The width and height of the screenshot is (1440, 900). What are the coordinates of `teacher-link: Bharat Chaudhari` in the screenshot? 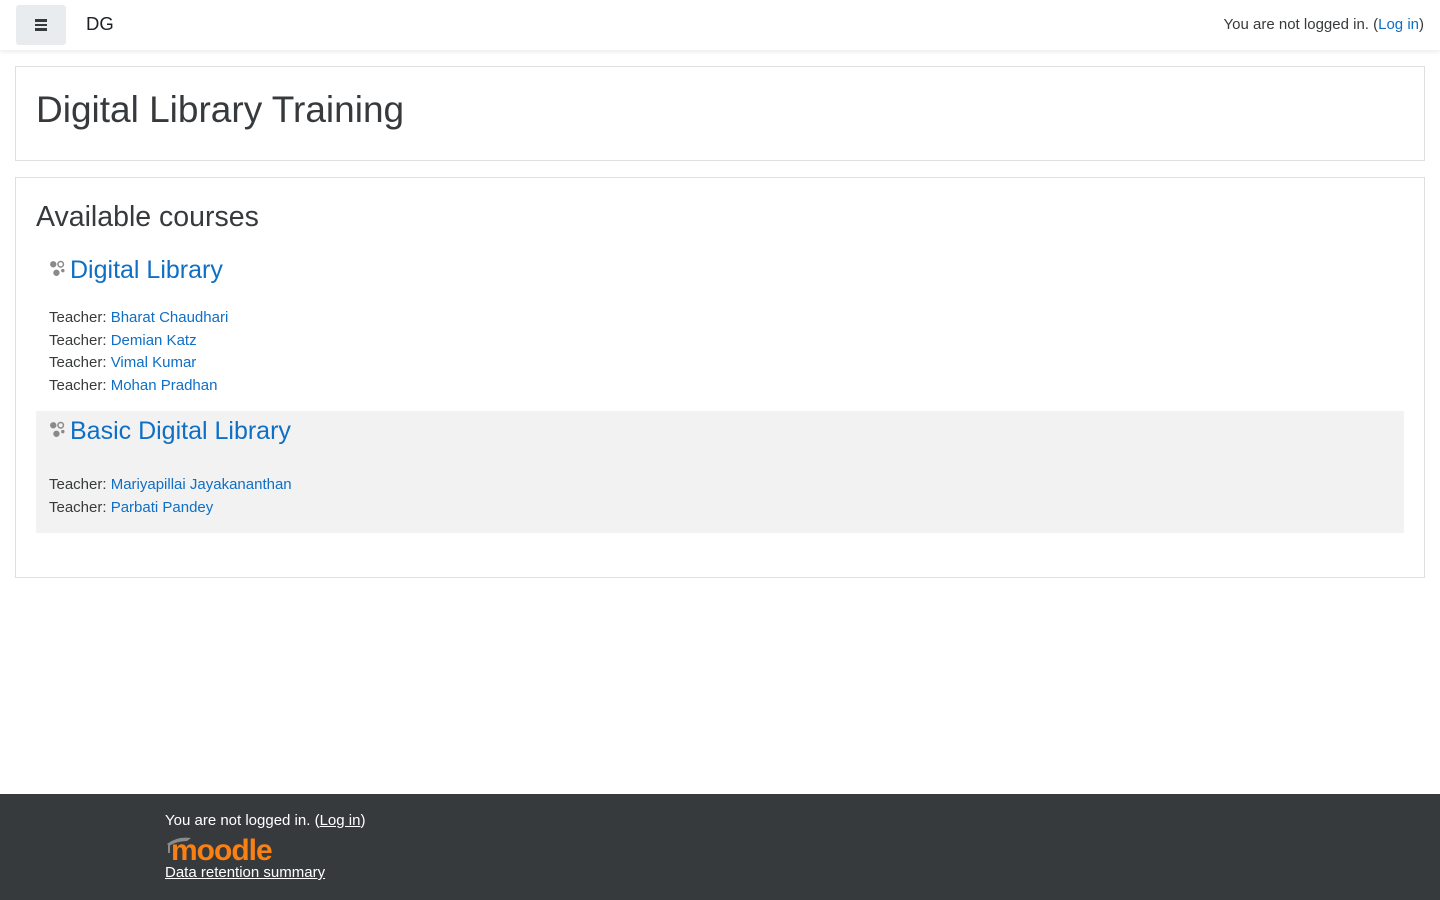 It's located at (170, 317).